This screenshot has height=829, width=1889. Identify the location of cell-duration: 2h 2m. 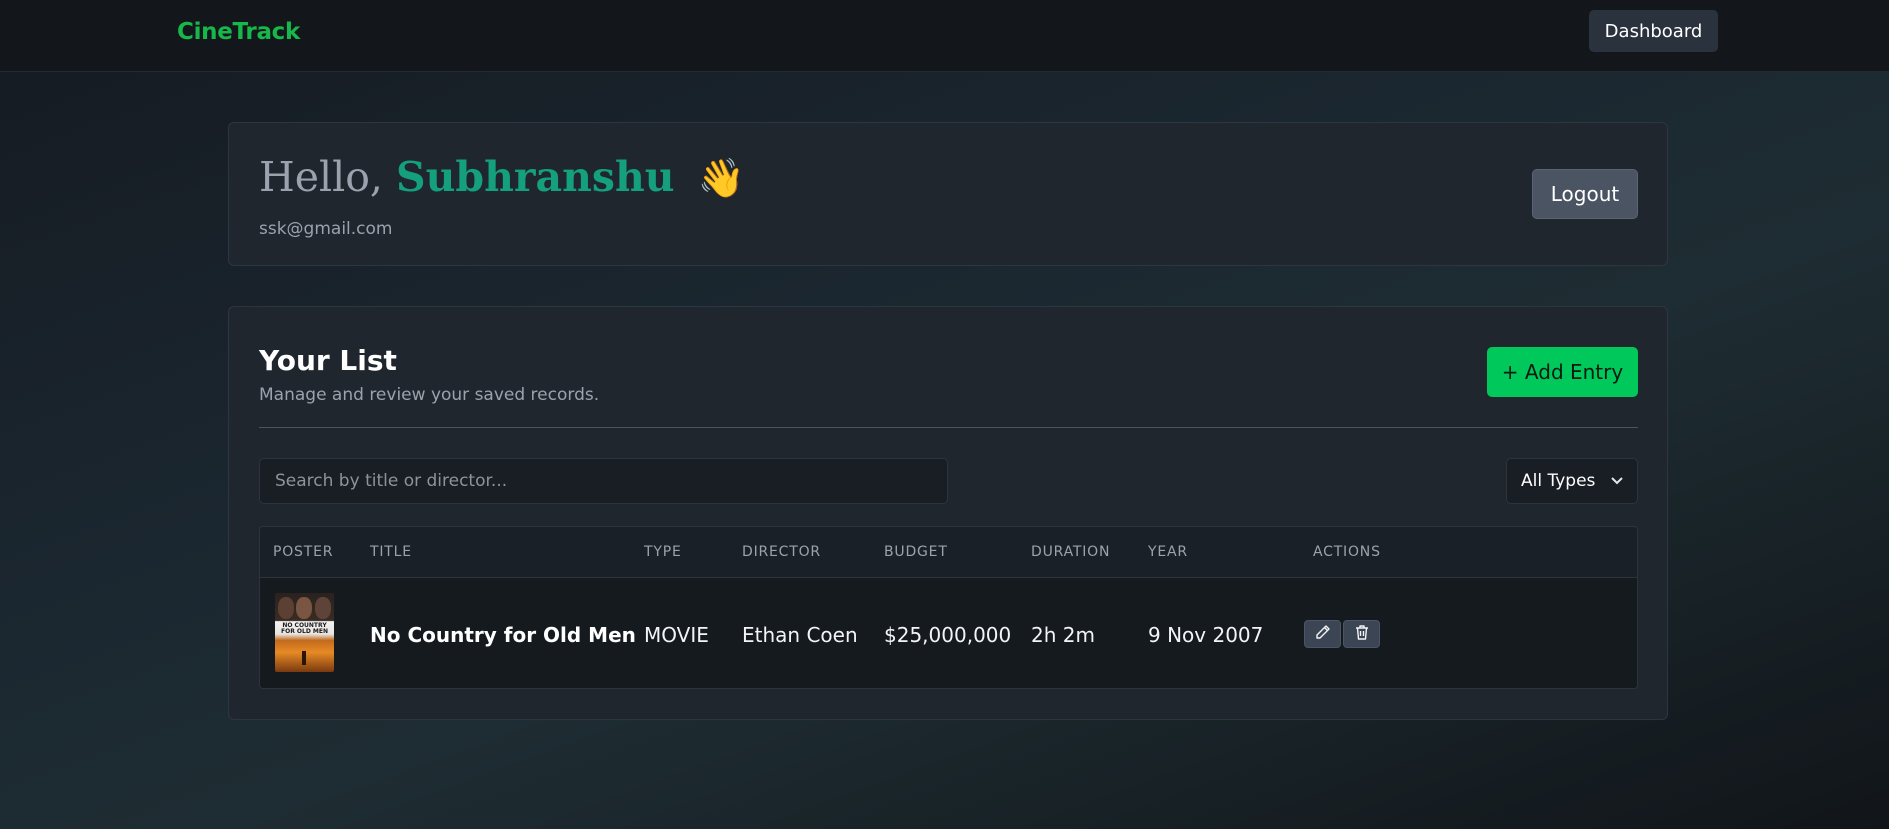
(1063, 635).